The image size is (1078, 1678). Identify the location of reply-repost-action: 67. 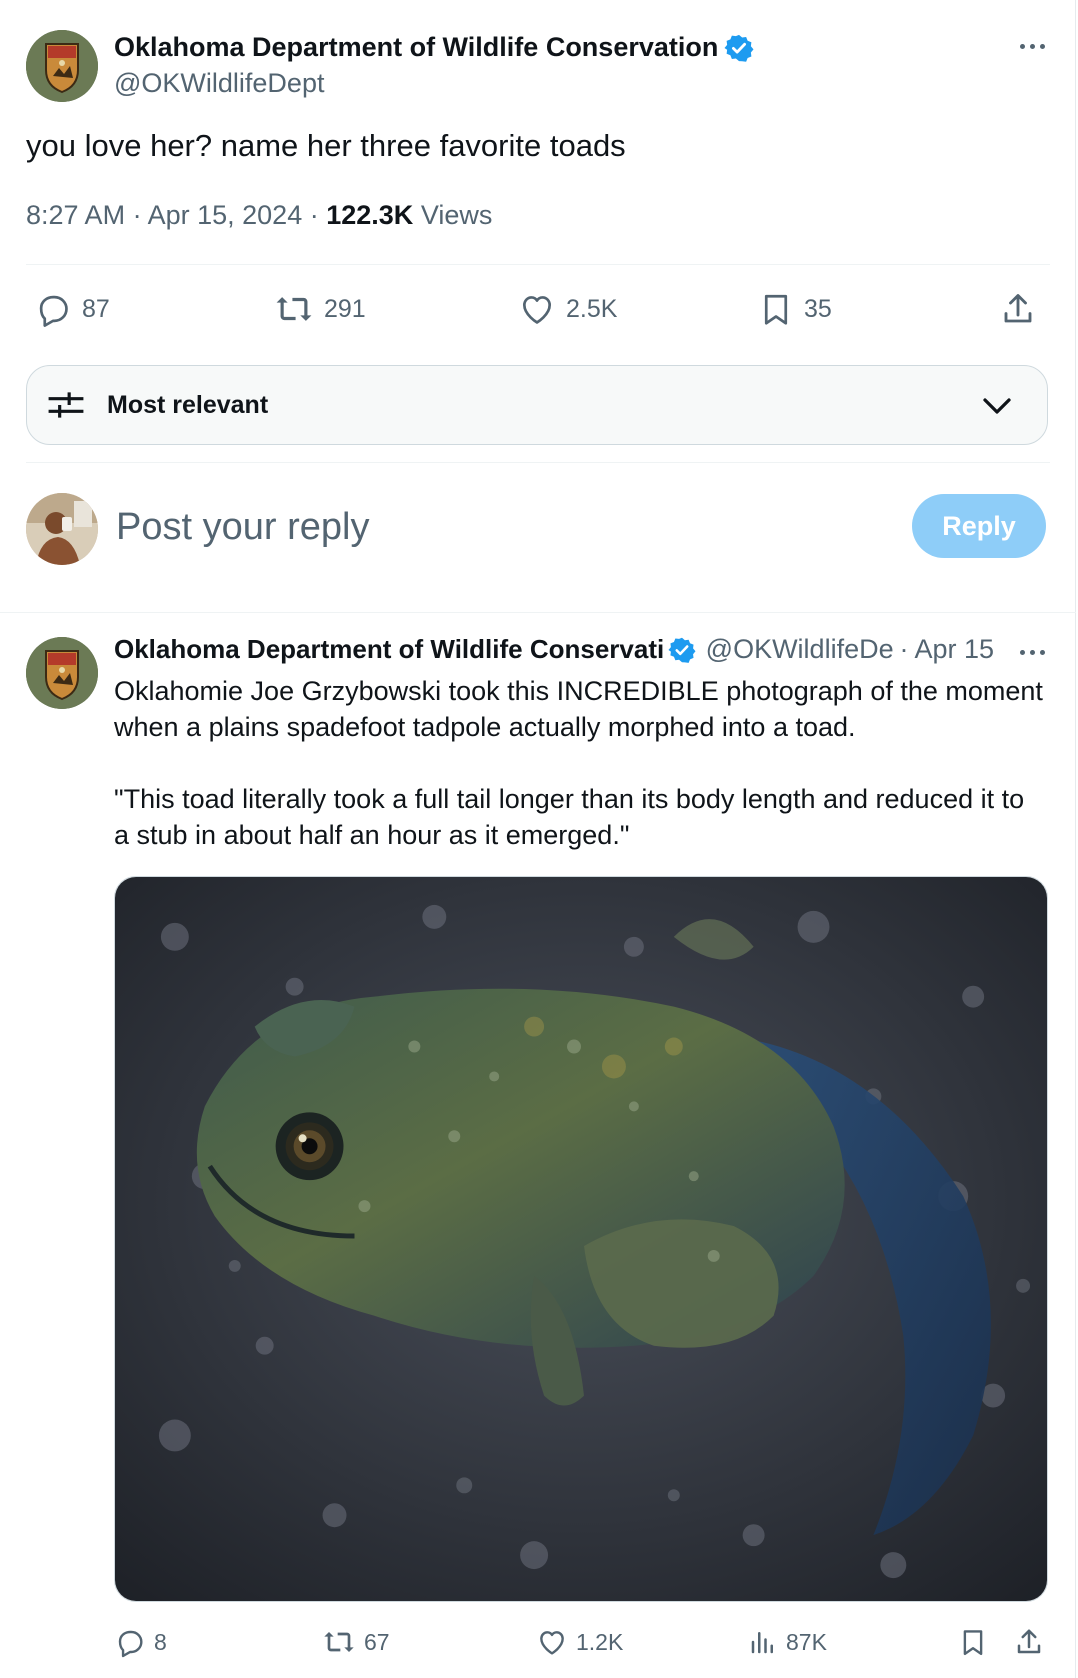
(356, 1642).